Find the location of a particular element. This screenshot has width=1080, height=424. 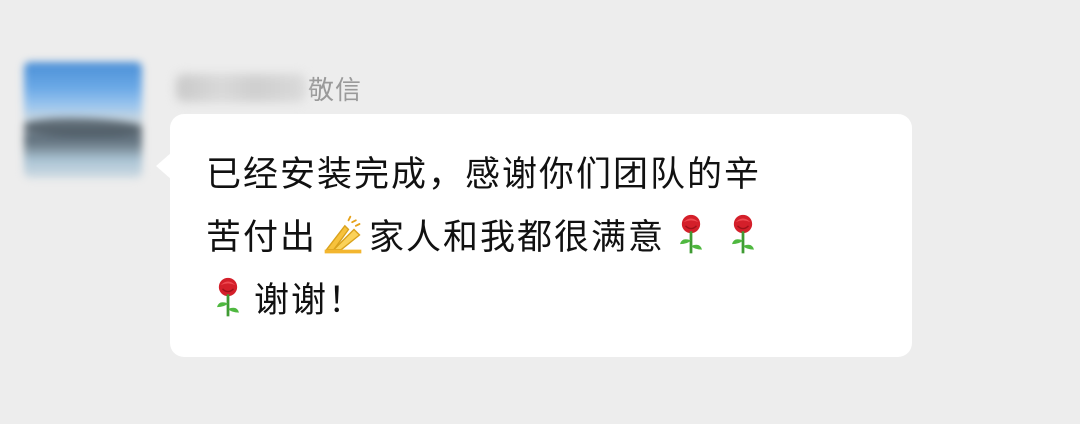

sender-name: 敬信 is located at coordinates (269, 88).